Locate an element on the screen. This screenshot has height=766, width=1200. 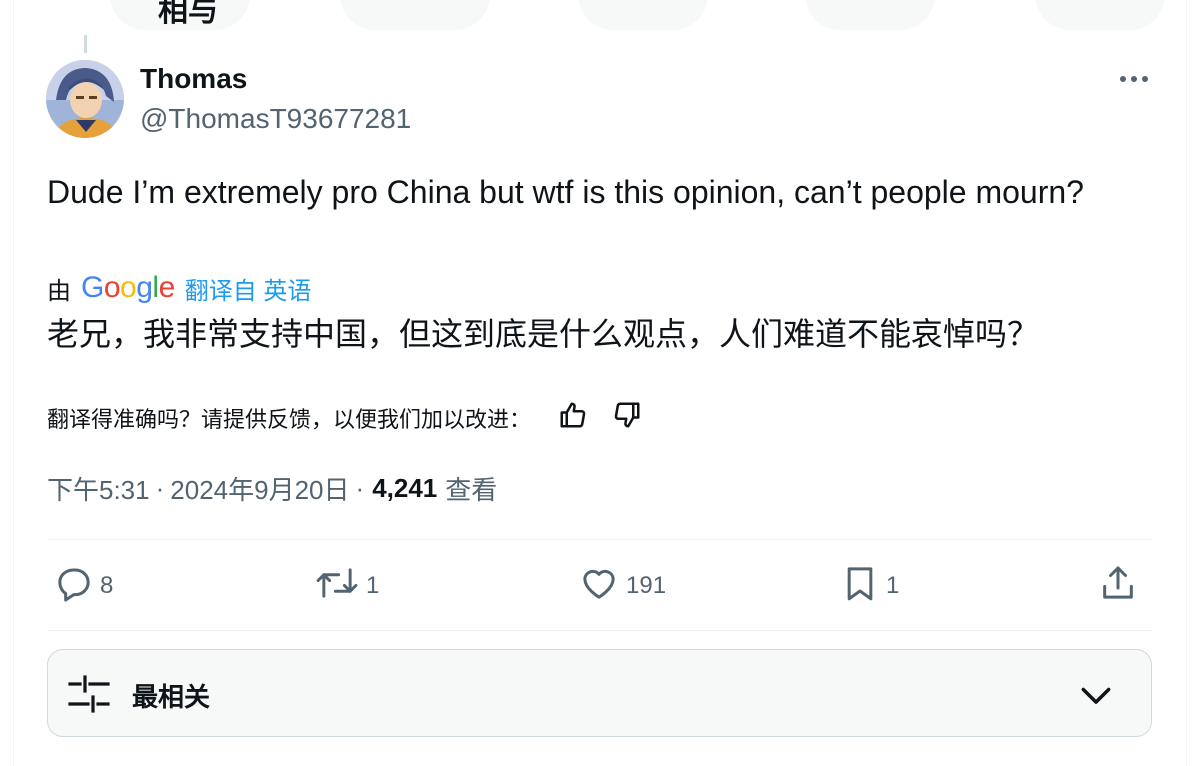
tweet-time: 下午5:31 is located at coordinates (98, 488).